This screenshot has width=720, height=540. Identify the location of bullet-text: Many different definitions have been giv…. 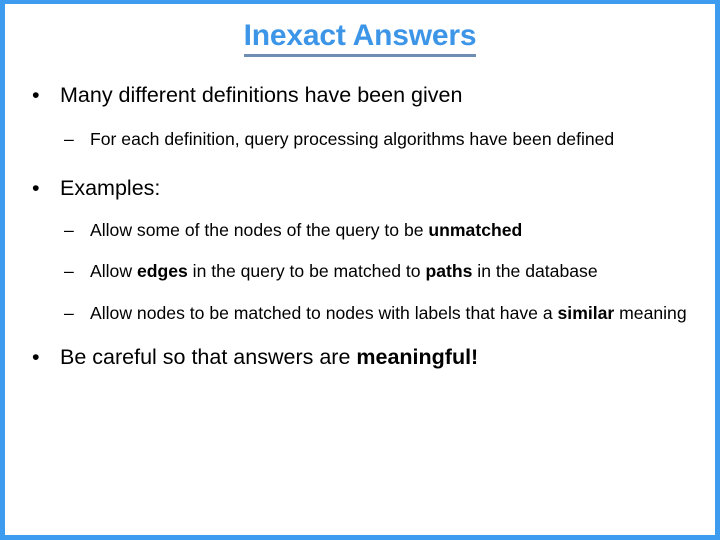
(261, 95).